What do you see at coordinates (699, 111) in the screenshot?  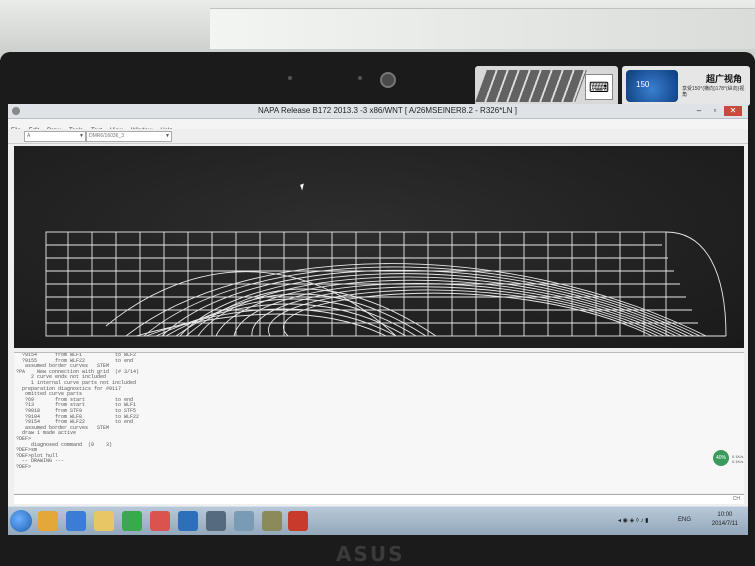 I see `minimize-button: –` at bounding box center [699, 111].